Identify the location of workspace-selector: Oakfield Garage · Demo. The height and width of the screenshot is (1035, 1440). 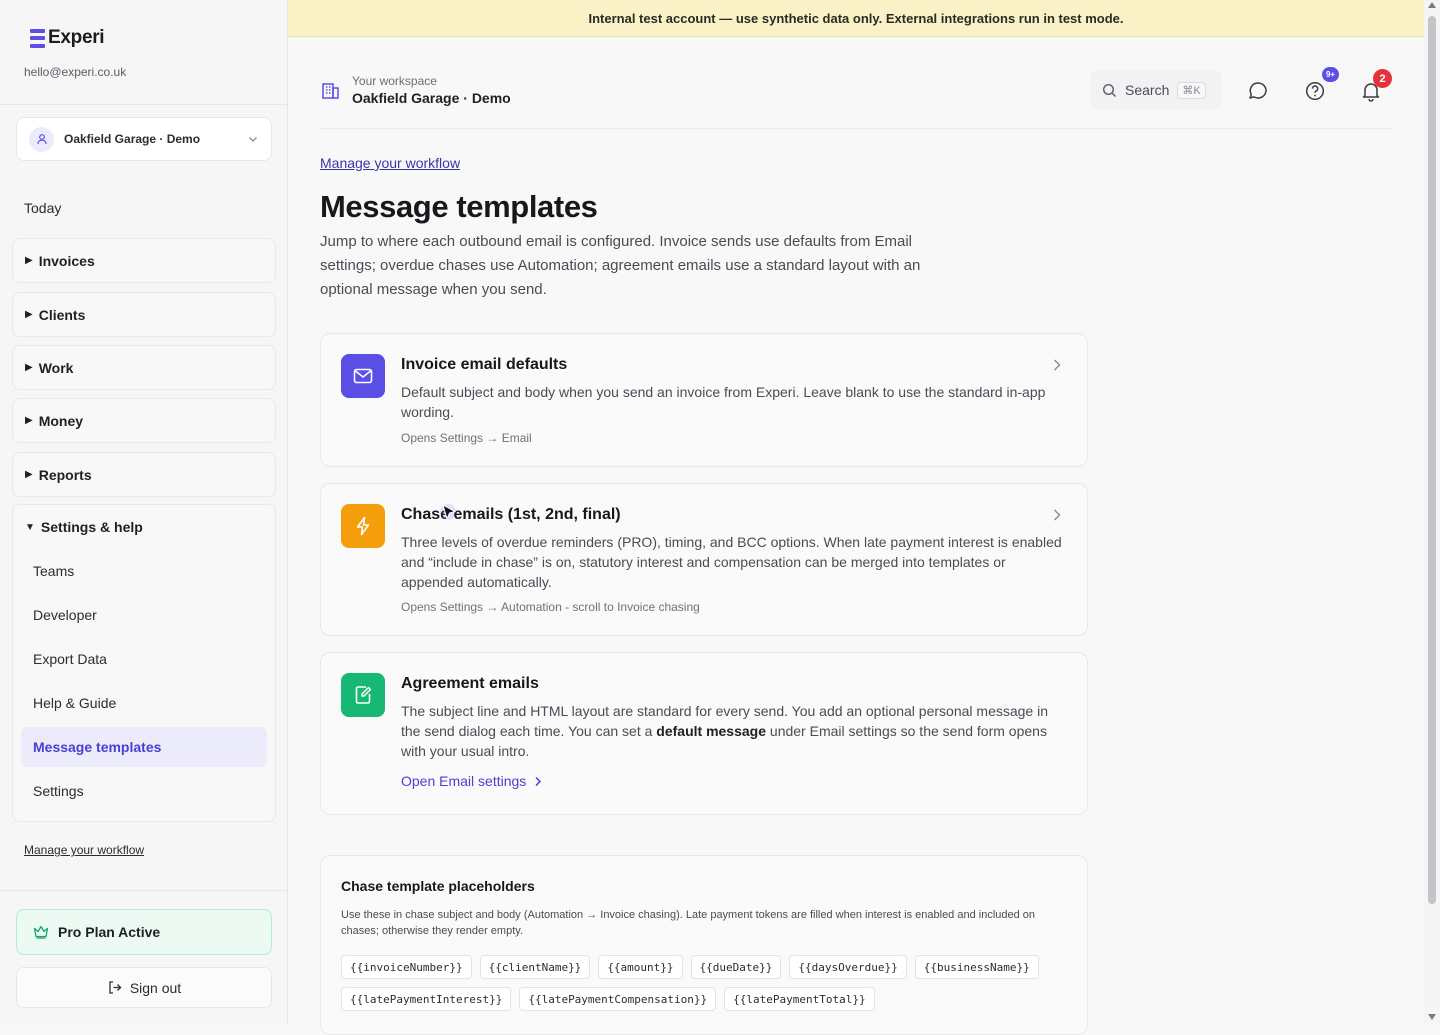
(144, 139).